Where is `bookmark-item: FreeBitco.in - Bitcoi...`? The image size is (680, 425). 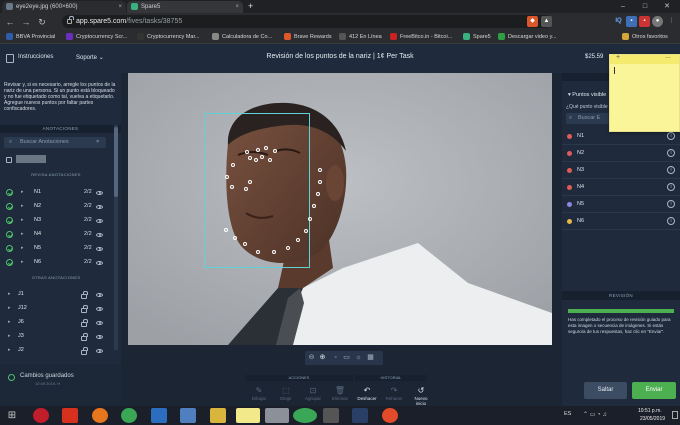 bookmark-item: FreeBitco.in - Bitcoi... is located at coordinates (421, 37).